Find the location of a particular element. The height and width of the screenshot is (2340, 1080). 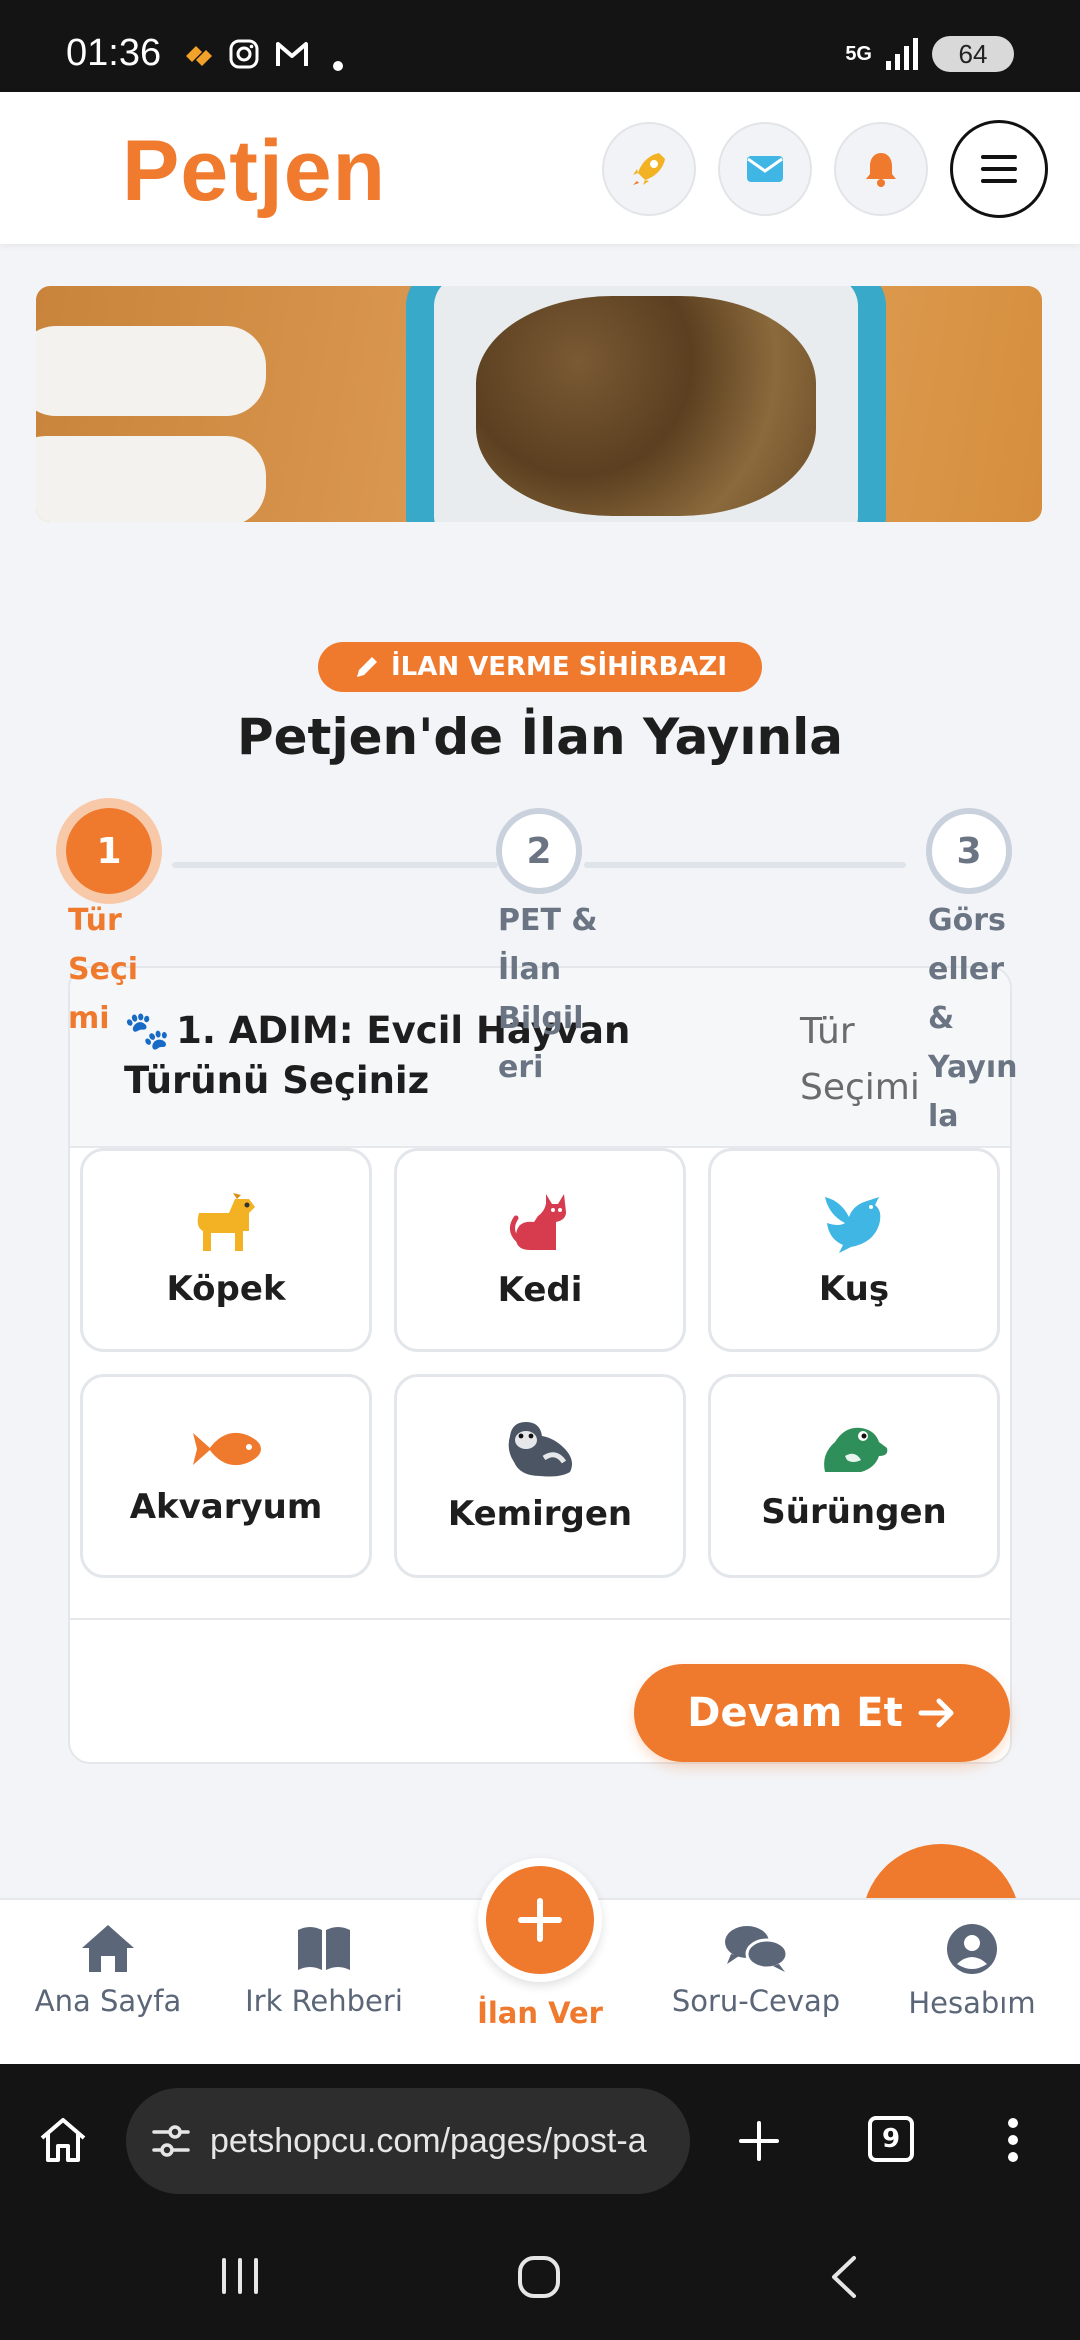

browser-home-icon is located at coordinates (63, 2140).